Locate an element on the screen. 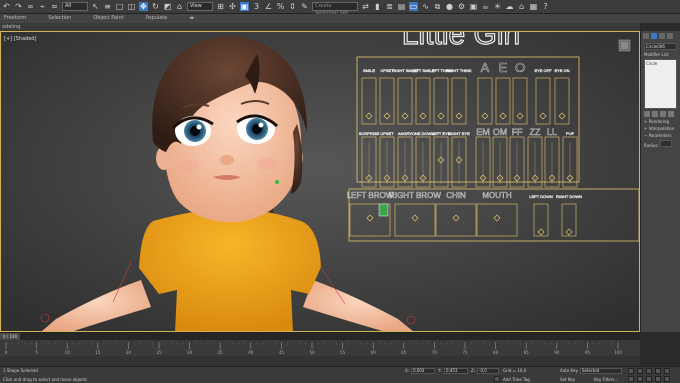  rollout-interpolation: + Interpolation is located at coordinates (660, 129).